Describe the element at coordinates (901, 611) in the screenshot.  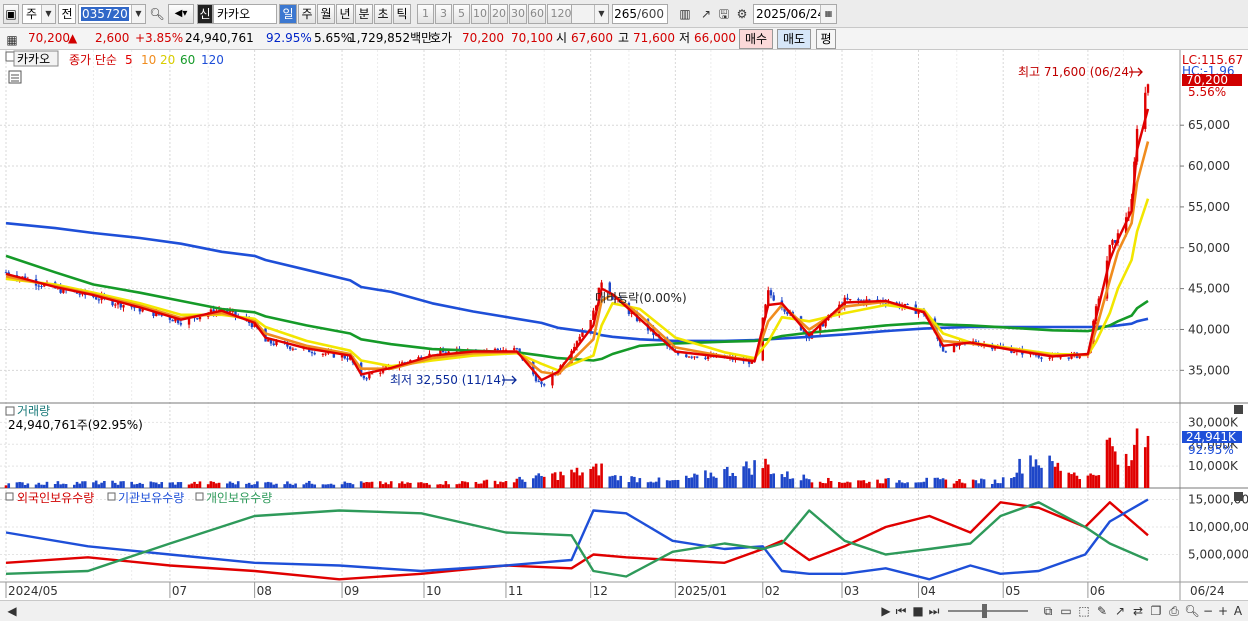
I see `scroll-start-icon: ⏮` at that location.